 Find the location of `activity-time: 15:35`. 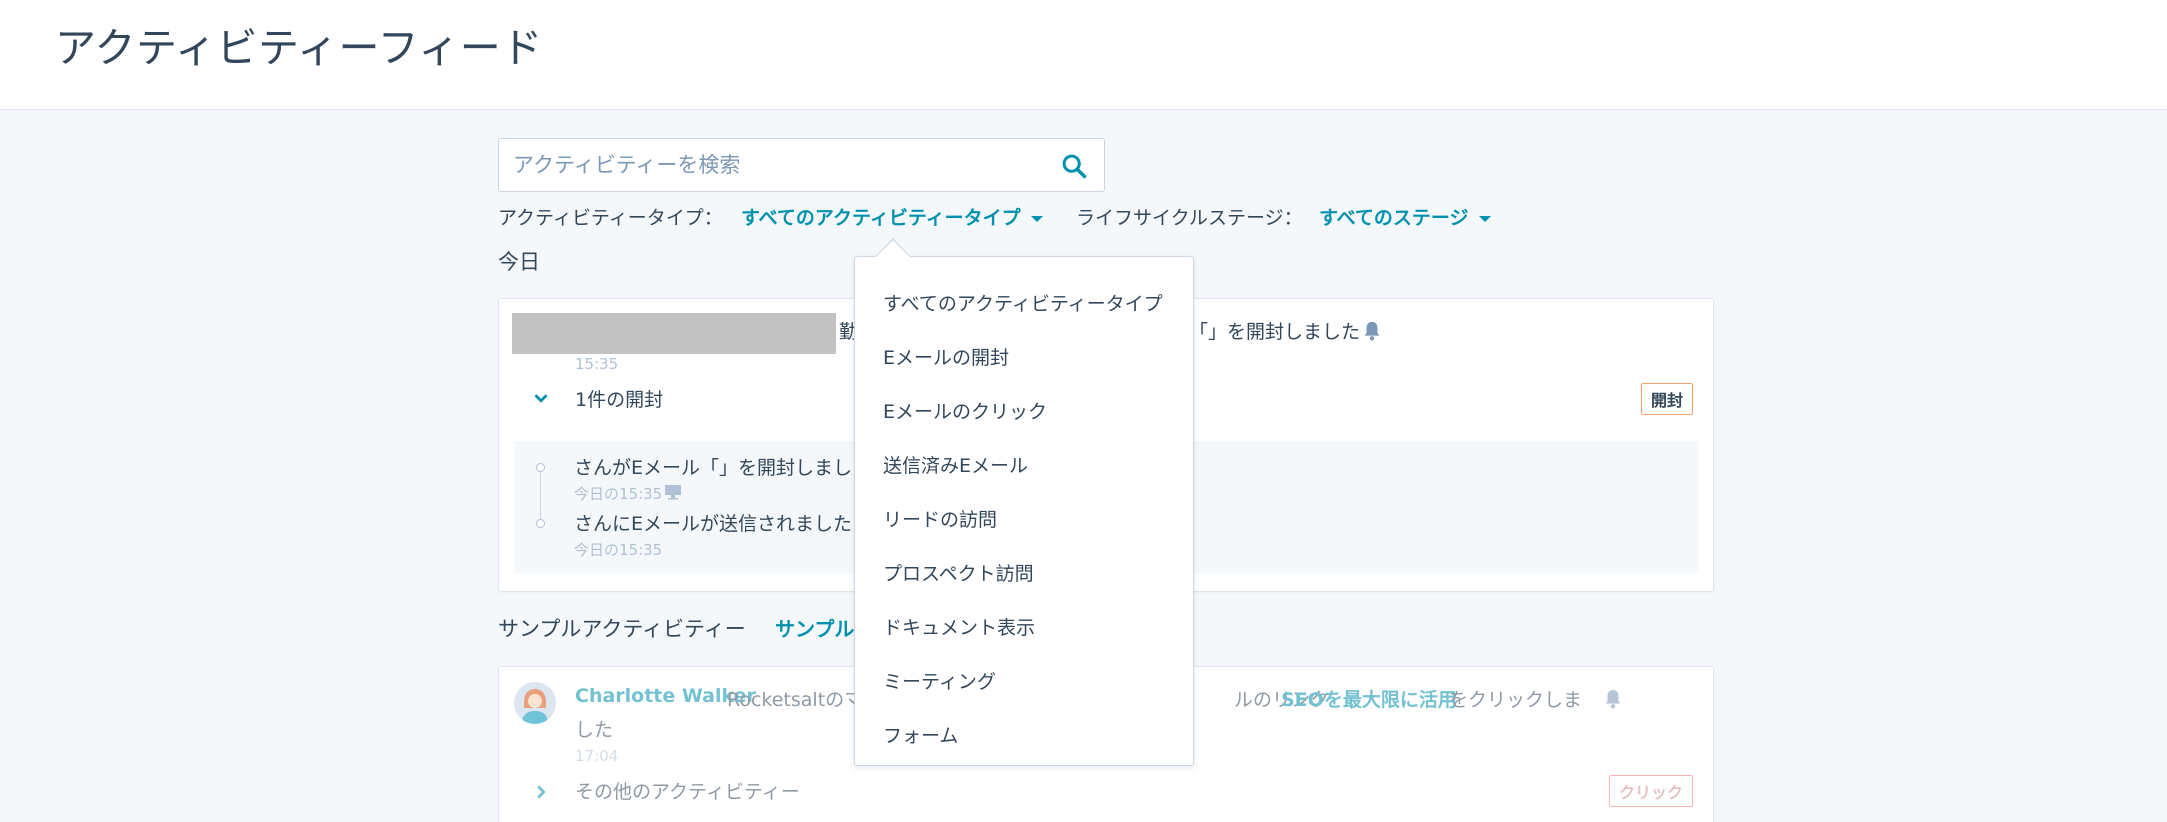

activity-time: 15:35 is located at coordinates (597, 364).